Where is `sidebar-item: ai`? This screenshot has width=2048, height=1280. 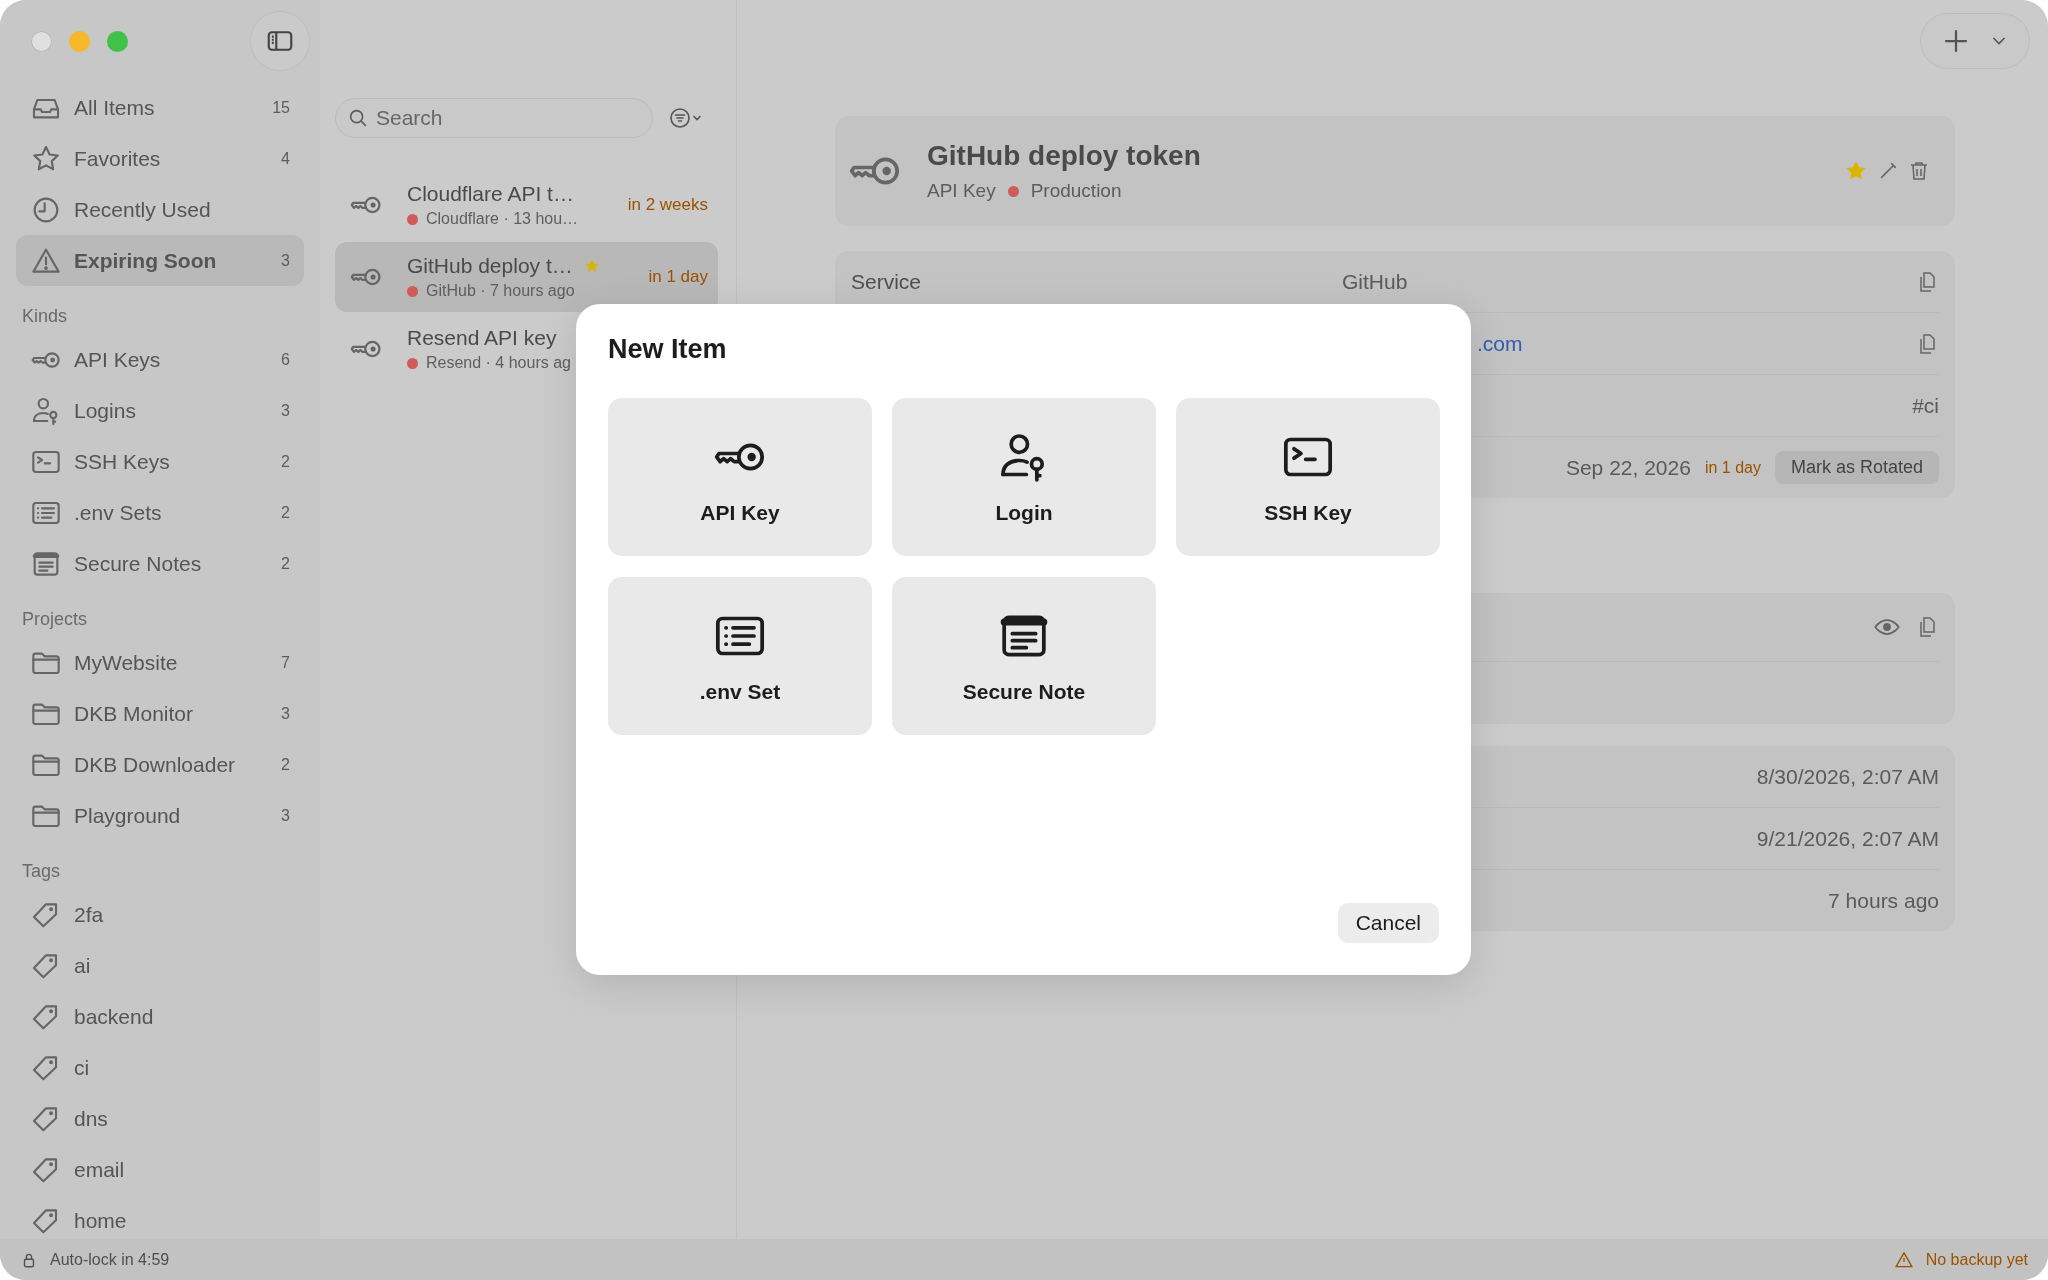
sidebar-item: ai is located at coordinates (160, 965).